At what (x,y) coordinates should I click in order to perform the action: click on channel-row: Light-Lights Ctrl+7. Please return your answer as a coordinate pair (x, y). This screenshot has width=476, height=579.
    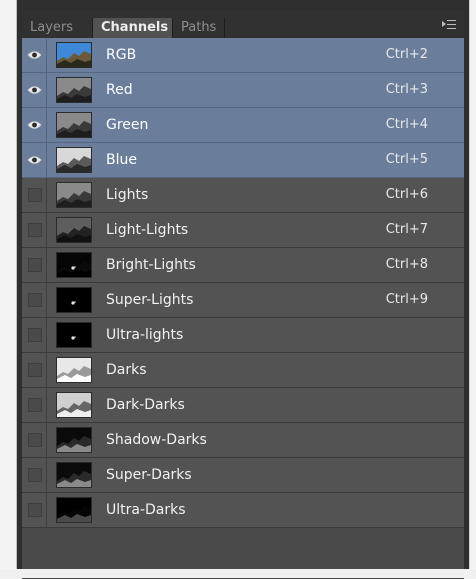
    Looking at the image, I should click on (243, 230).